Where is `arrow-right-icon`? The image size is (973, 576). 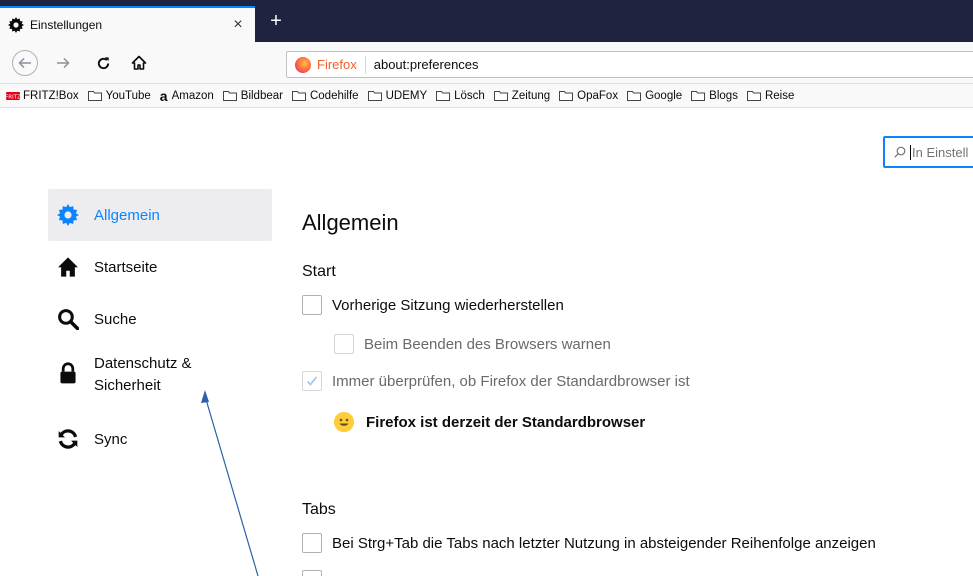
arrow-right-icon is located at coordinates (63, 63).